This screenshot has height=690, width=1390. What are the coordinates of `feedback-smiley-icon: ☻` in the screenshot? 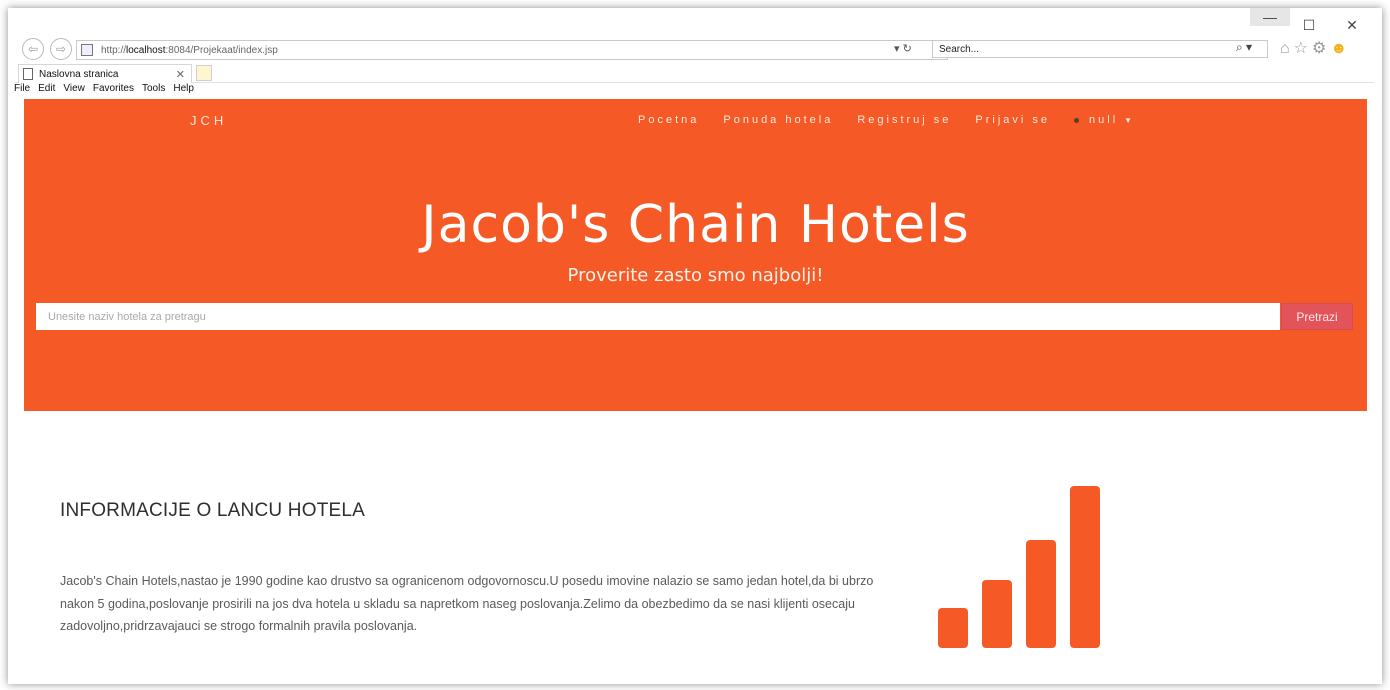 It's located at (1340, 48).